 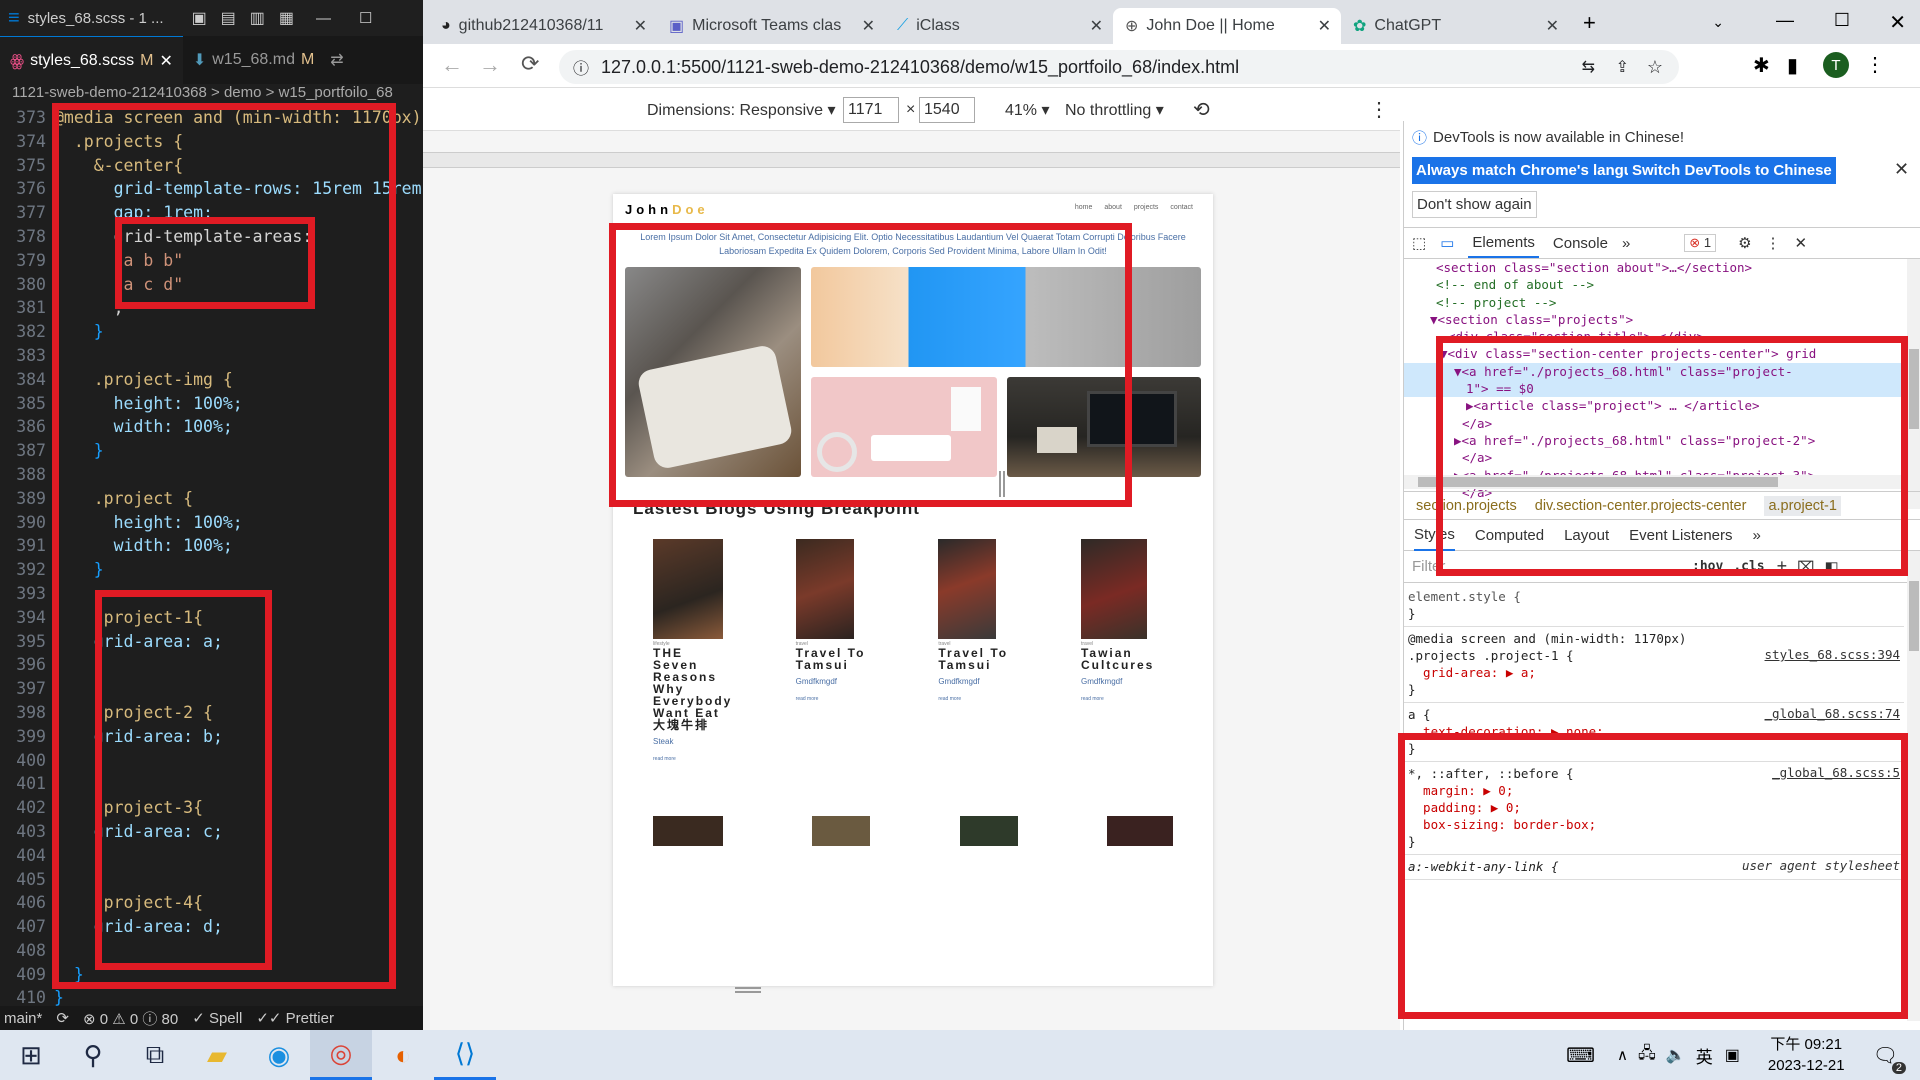 I want to click on device-menu-icon: ⋮, so click(x=1379, y=109).